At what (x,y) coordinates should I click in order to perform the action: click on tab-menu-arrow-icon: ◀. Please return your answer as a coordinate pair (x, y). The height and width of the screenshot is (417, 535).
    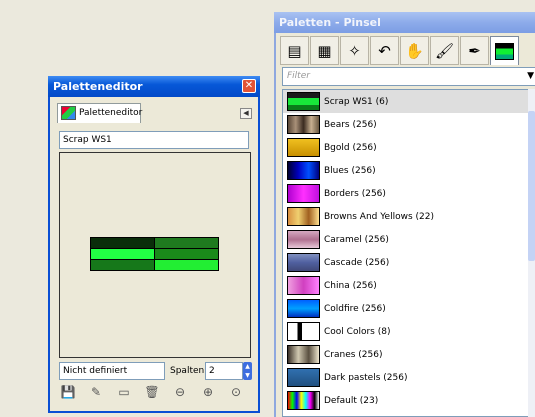
    Looking at the image, I should click on (246, 113).